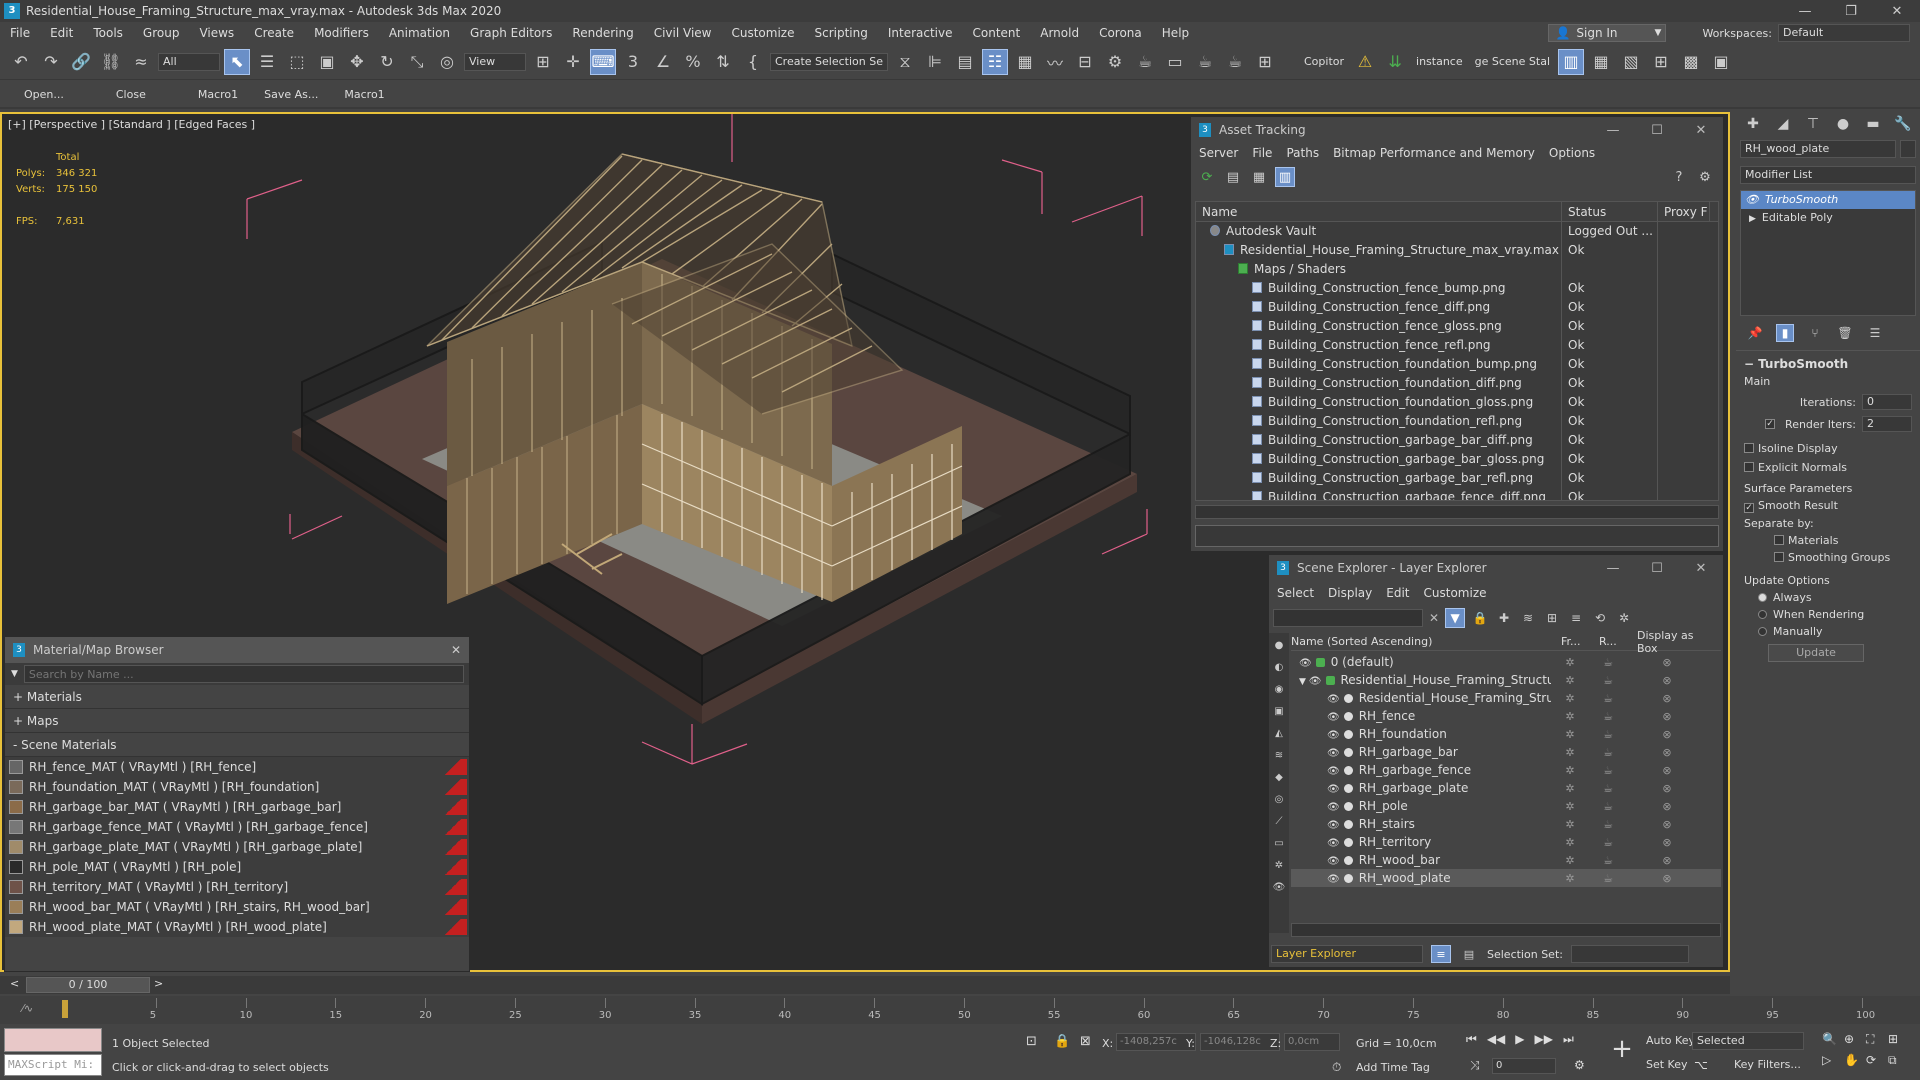  What do you see at coordinates (1395, 62) in the screenshot?
I see `chevron-double-down-icon: ⇊` at bounding box center [1395, 62].